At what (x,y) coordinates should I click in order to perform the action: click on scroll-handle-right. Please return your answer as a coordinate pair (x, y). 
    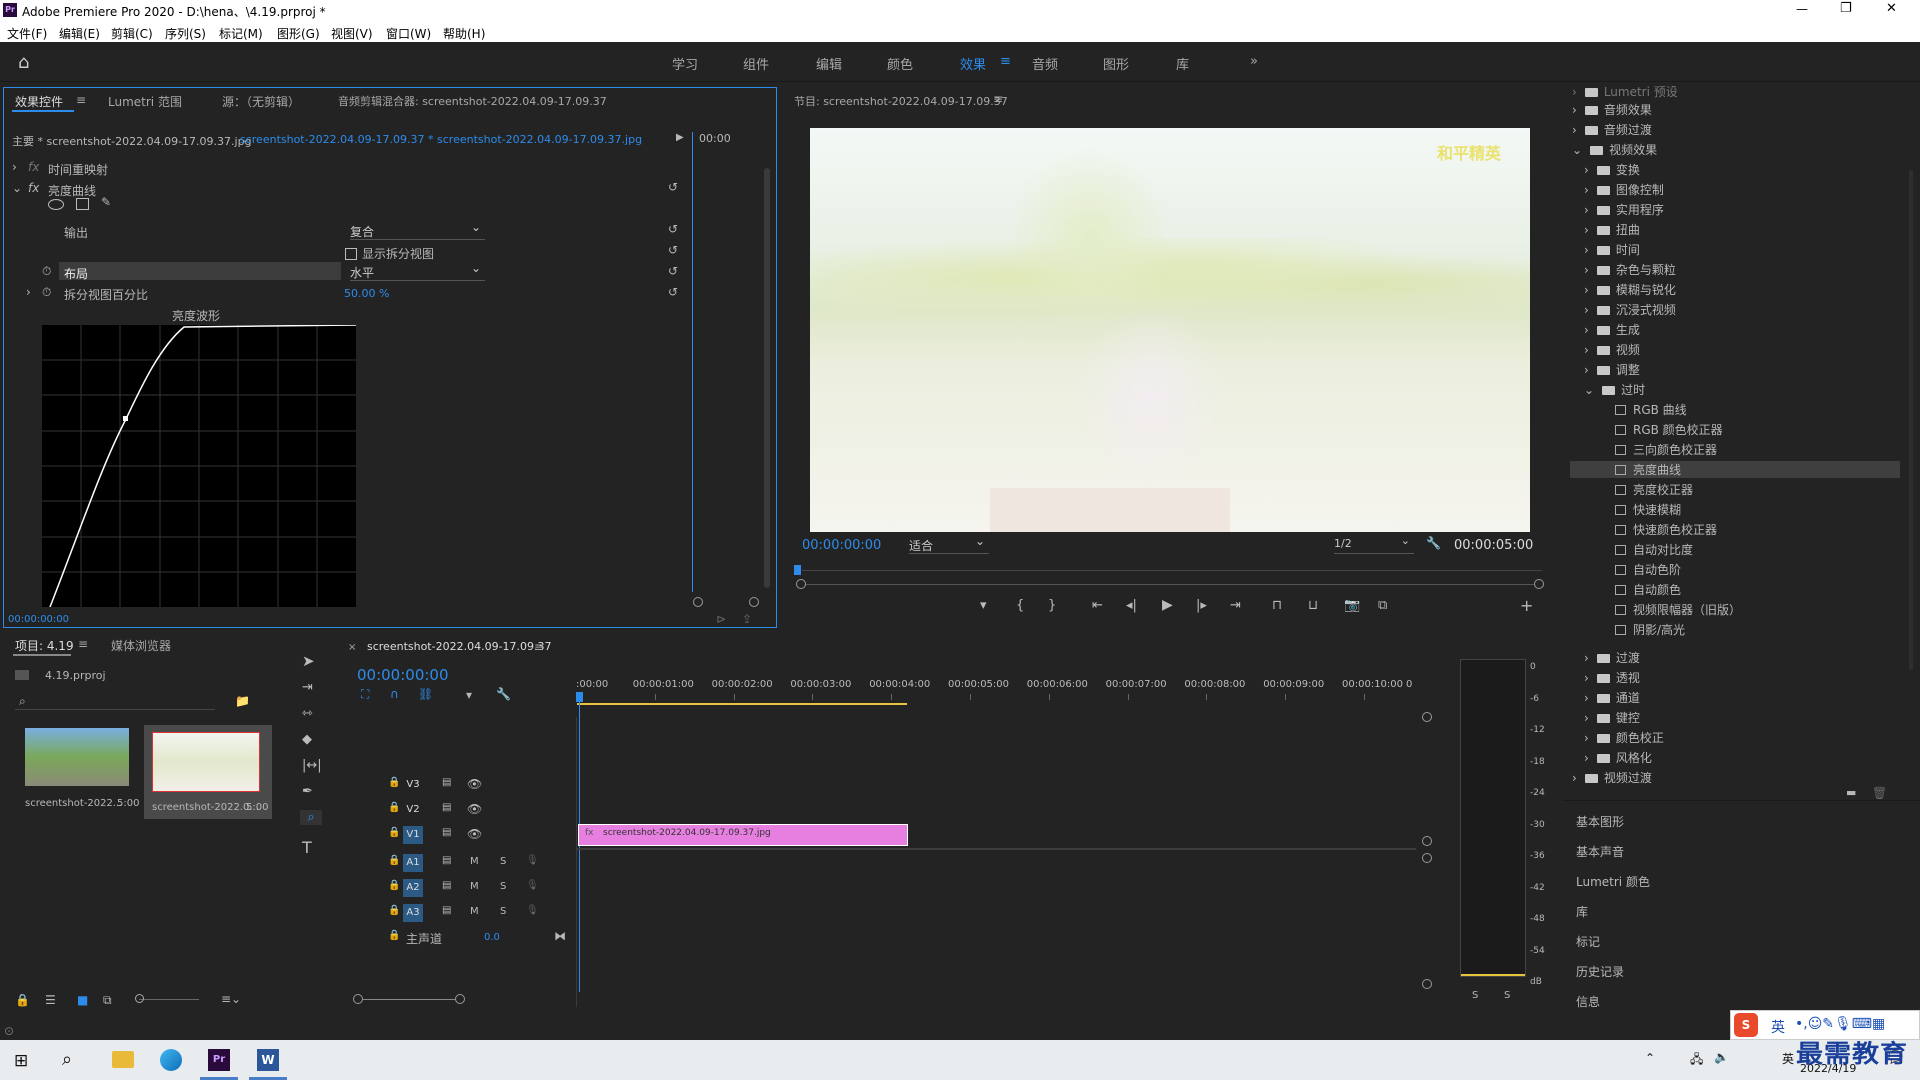
    Looking at the image, I should click on (1539, 584).